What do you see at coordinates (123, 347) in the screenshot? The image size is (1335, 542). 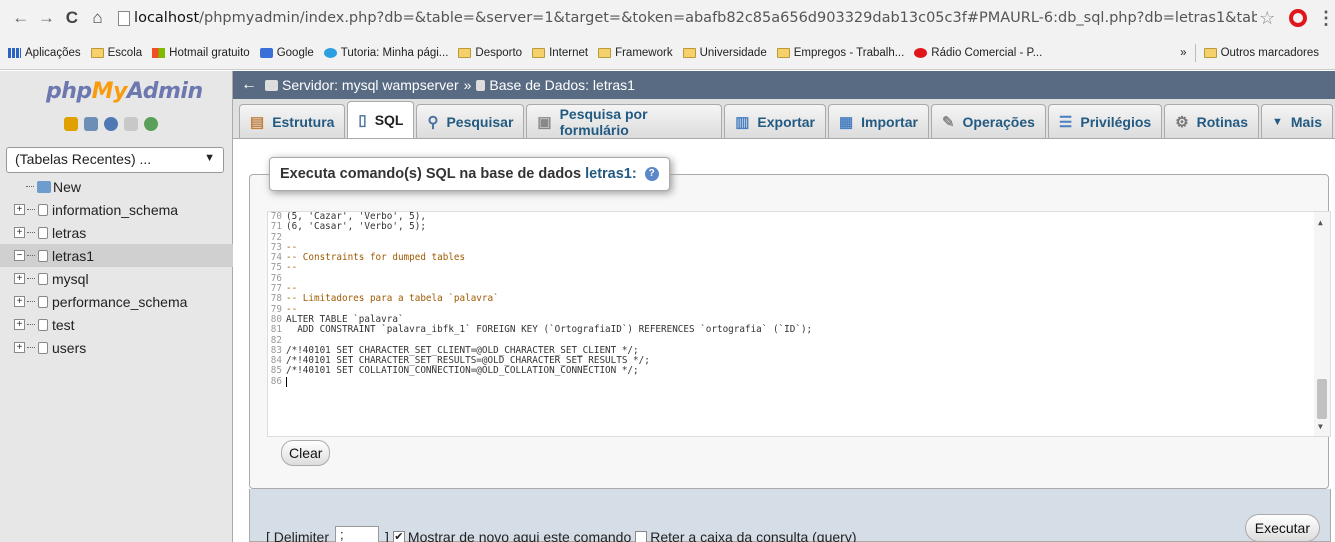 I see `tree-item-users: + users` at bounding box center [123, 347].